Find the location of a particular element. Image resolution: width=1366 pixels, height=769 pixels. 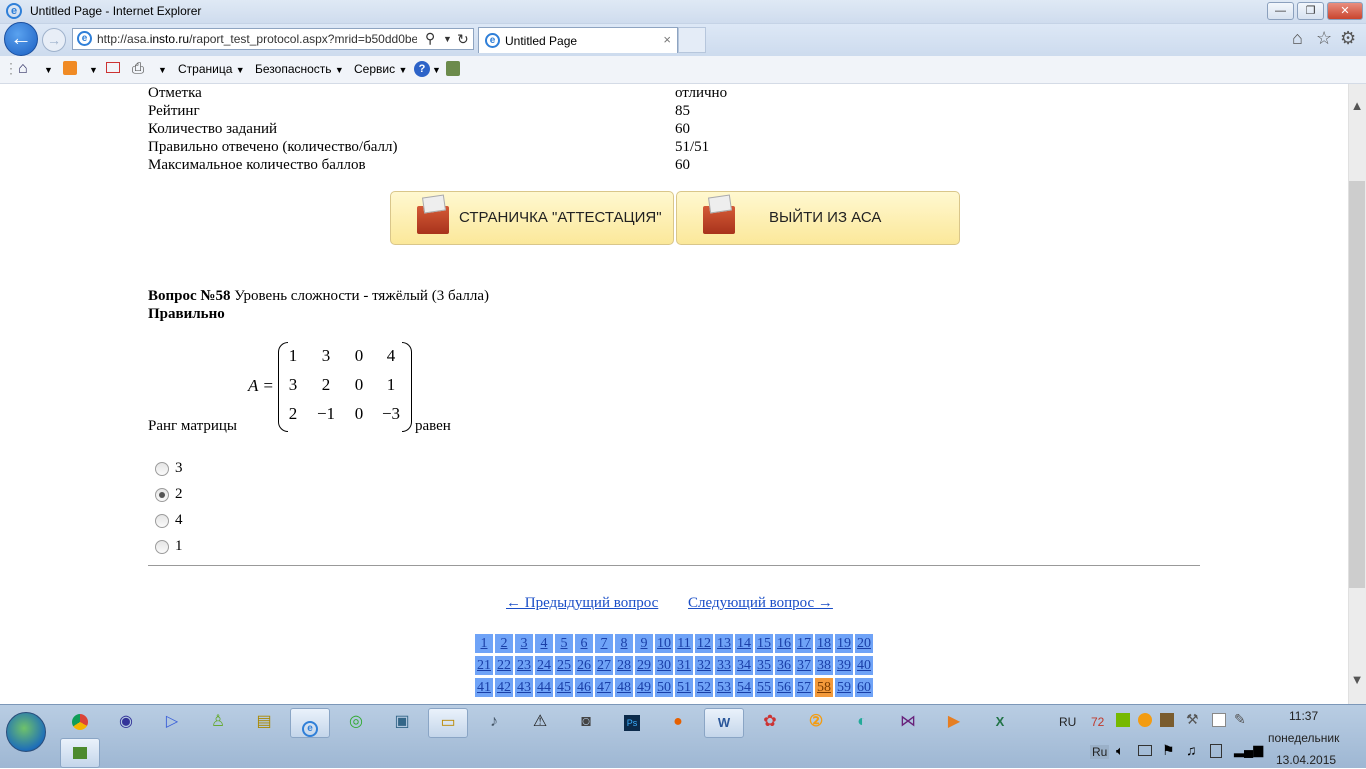

page-link: 50 is located at coordinates (664, 687).